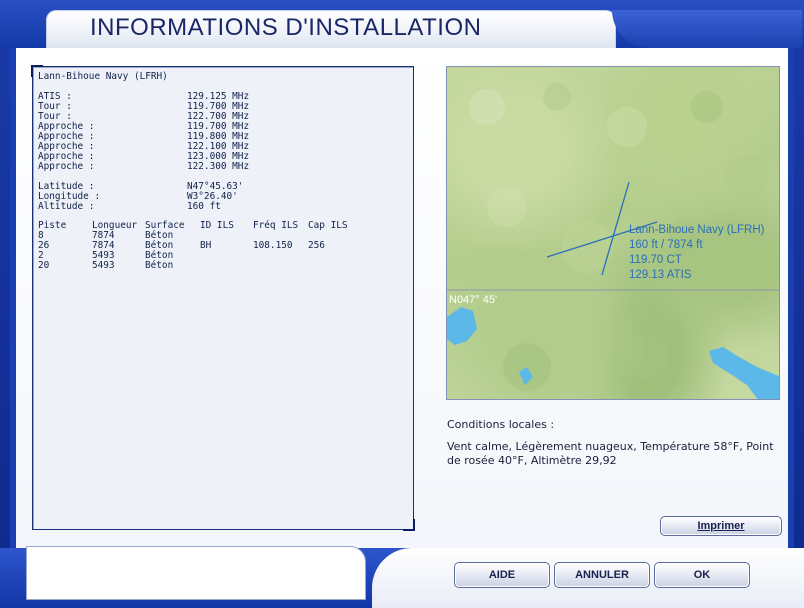 The image size is (804, 608). What do you see at coordinates (473, 300) in the screenshot?
I see `latitude-label: N047° 45'` at bounding box center [473, 300].